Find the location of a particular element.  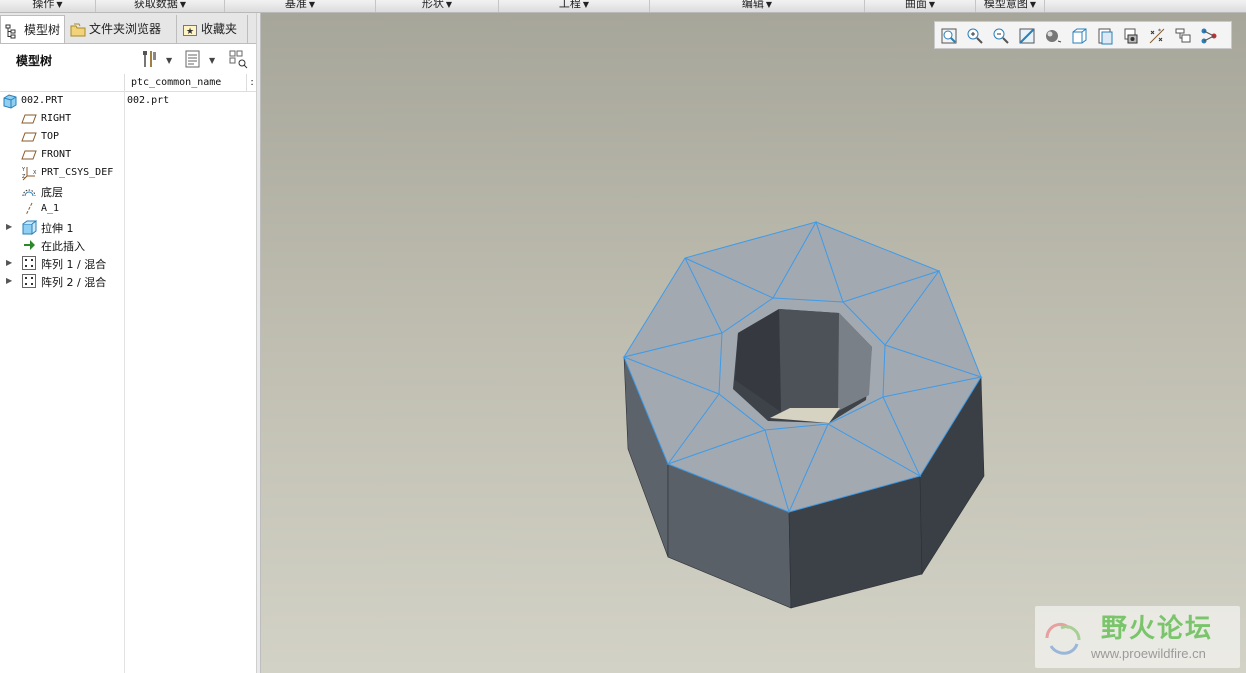

tree-column-header: ptc_common_name : is located at coordinates (128, 83).